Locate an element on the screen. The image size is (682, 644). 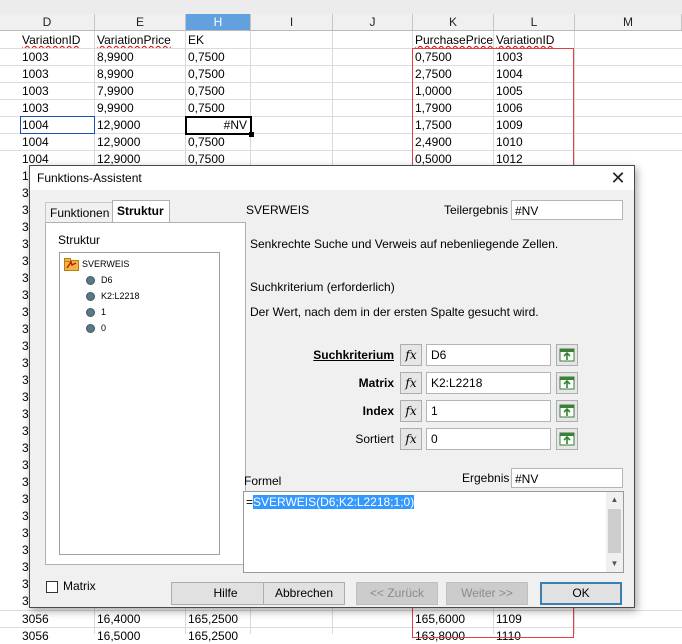
partial-result-value: #NV is located at coordinates (567, 210).